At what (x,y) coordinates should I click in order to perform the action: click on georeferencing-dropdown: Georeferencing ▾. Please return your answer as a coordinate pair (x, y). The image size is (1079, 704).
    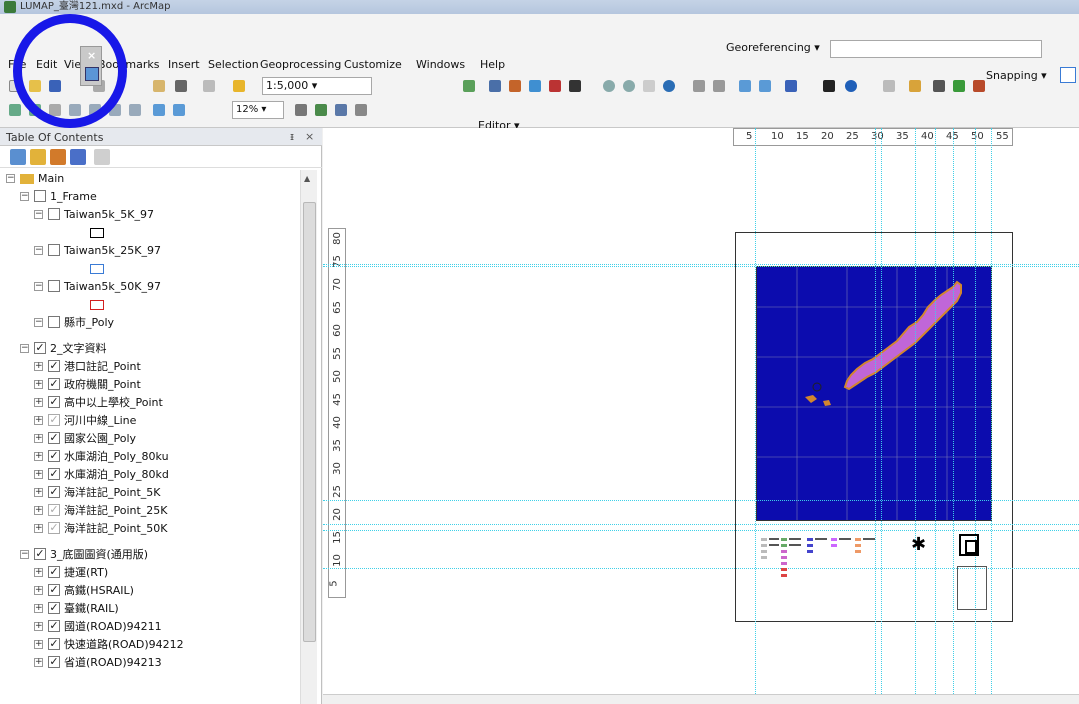
    Looking at the image, I should click on (773, 47).